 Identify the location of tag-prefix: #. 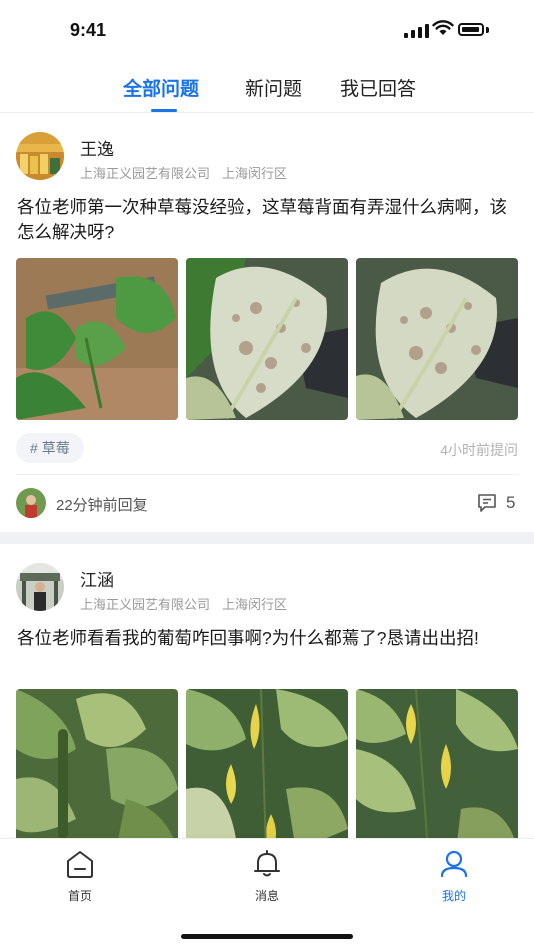
(34, 448).